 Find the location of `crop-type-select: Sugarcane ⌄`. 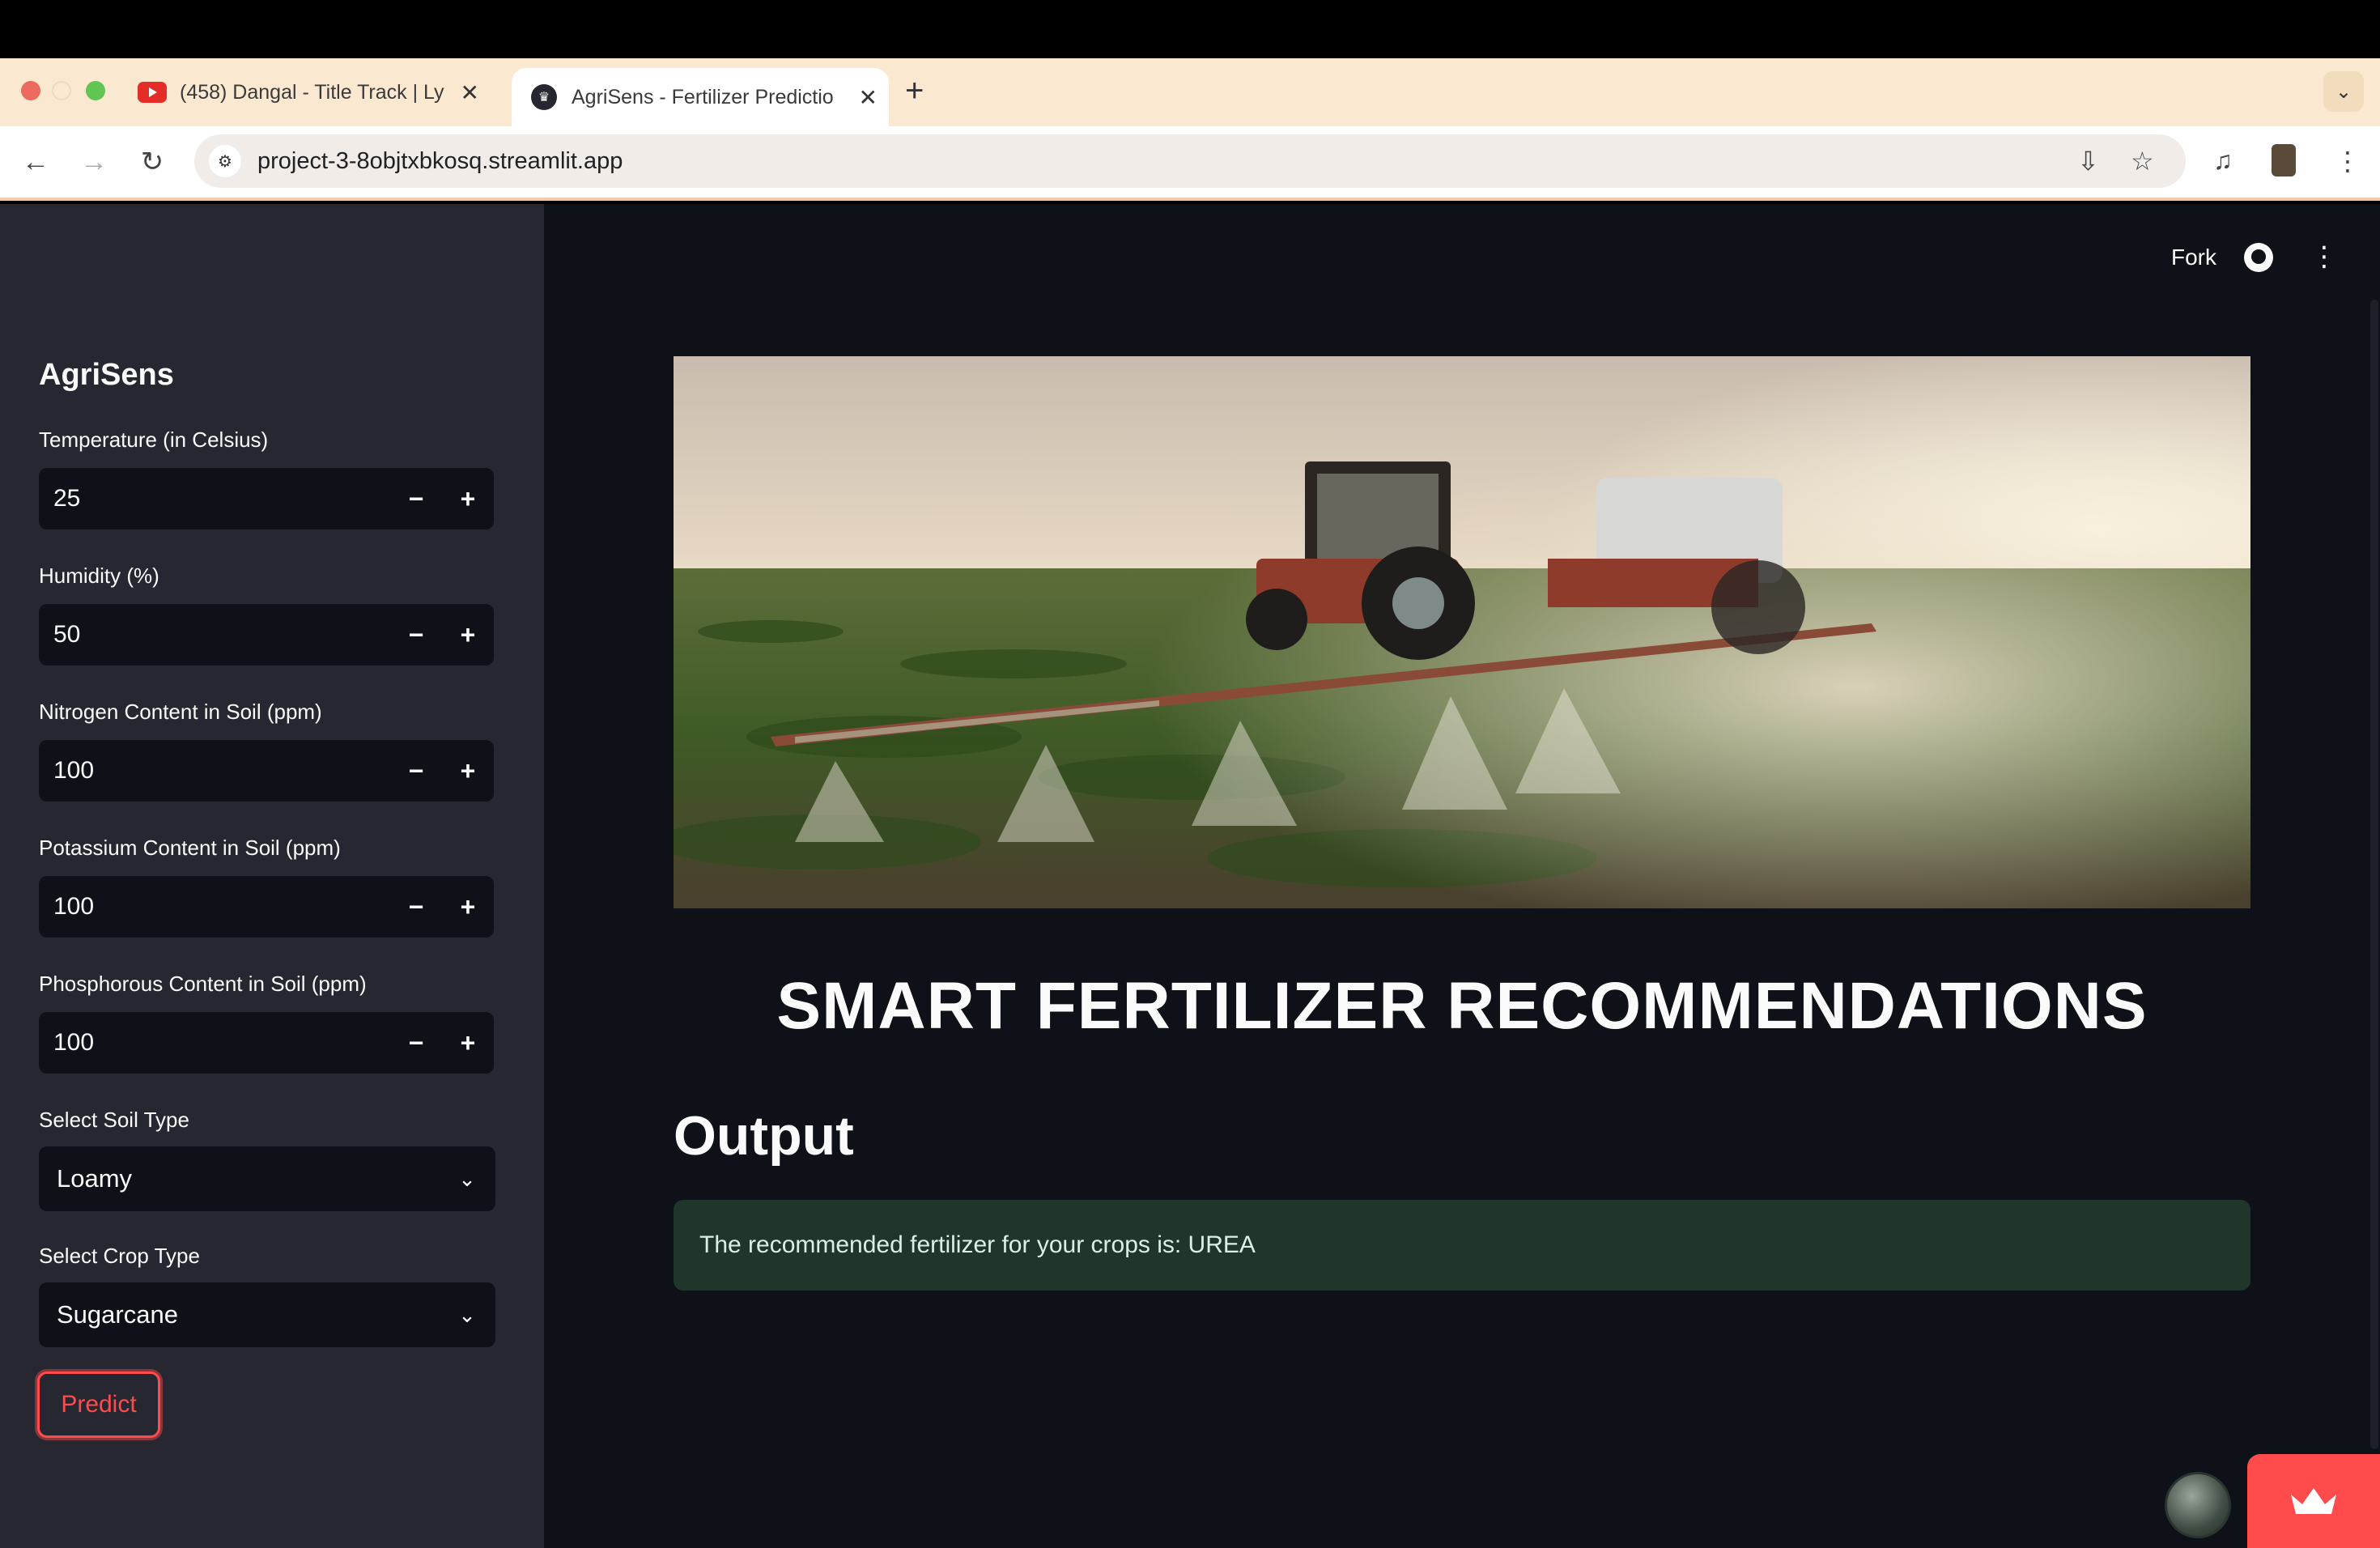

crop-type-select: Sugarcane ⌄ is located at coordinates (267, 1315).